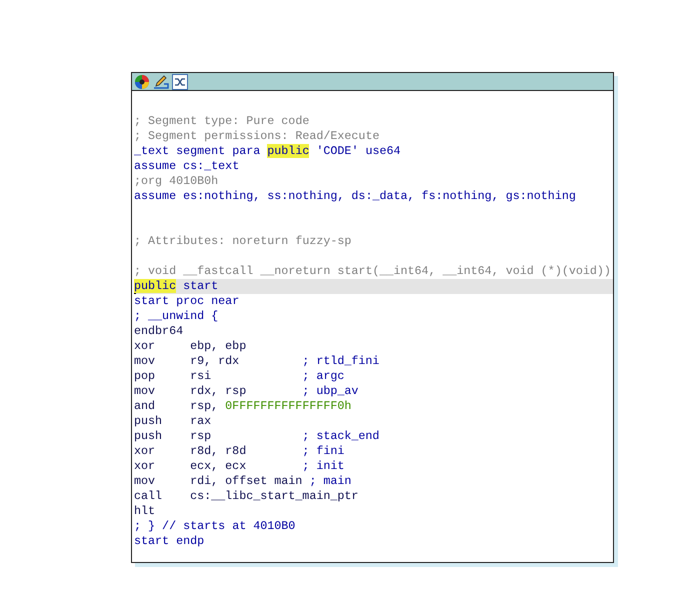 The image size is (687, 616). Describe the element at coordinates (187, 301) in the screenshot. I see `code-line: start proc near` at that location.